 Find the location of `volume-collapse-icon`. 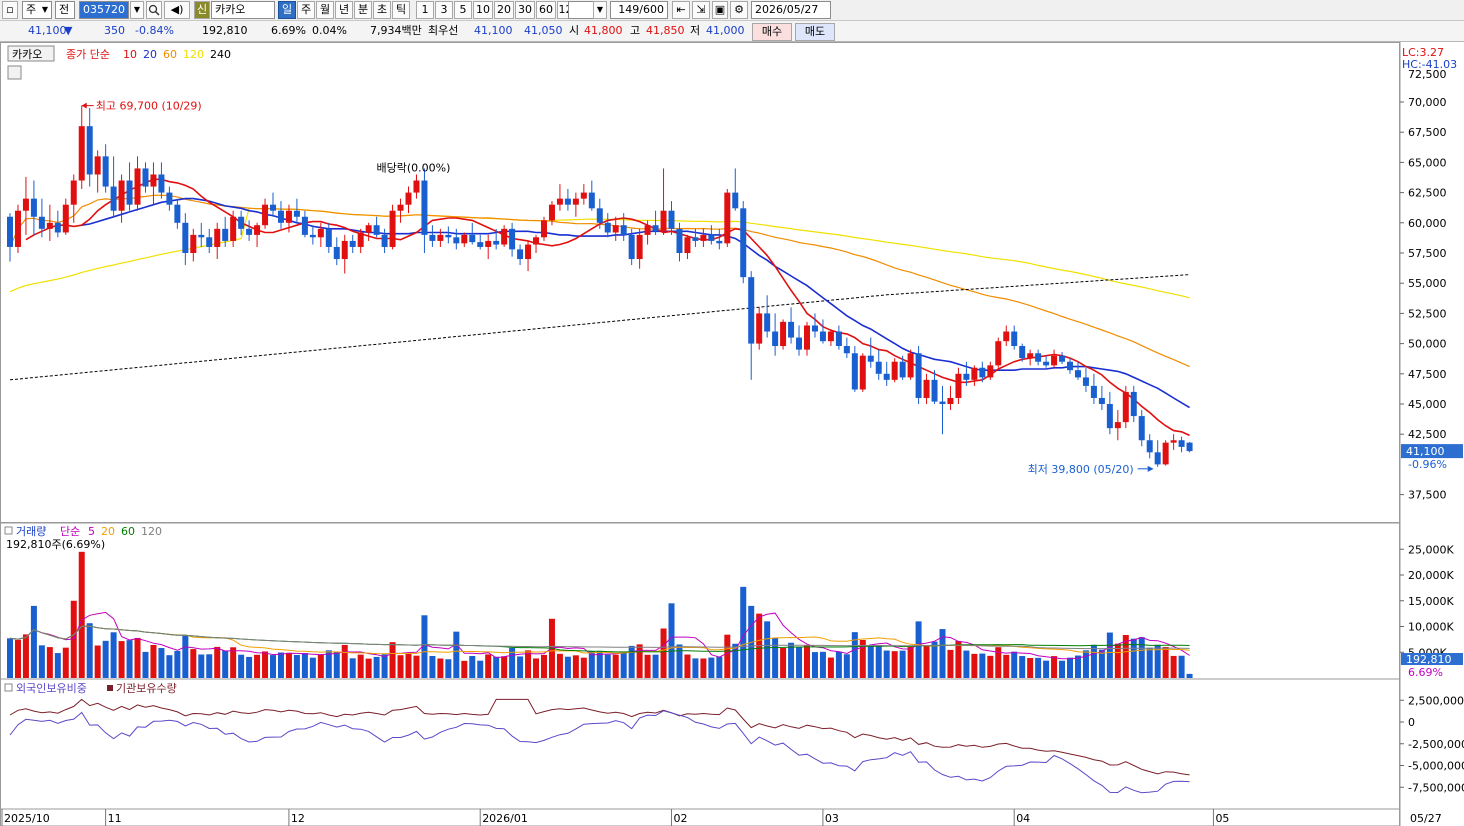

volume-collapse-icon is located at coordinates (8, 530).